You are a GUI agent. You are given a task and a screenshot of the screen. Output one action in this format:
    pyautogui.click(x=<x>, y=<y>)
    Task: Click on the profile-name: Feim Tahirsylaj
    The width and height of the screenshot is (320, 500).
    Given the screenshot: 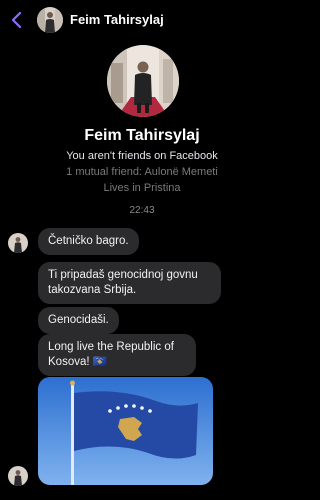 What is the action you would take?
    pyautogui.click(x=142, y=135)
    